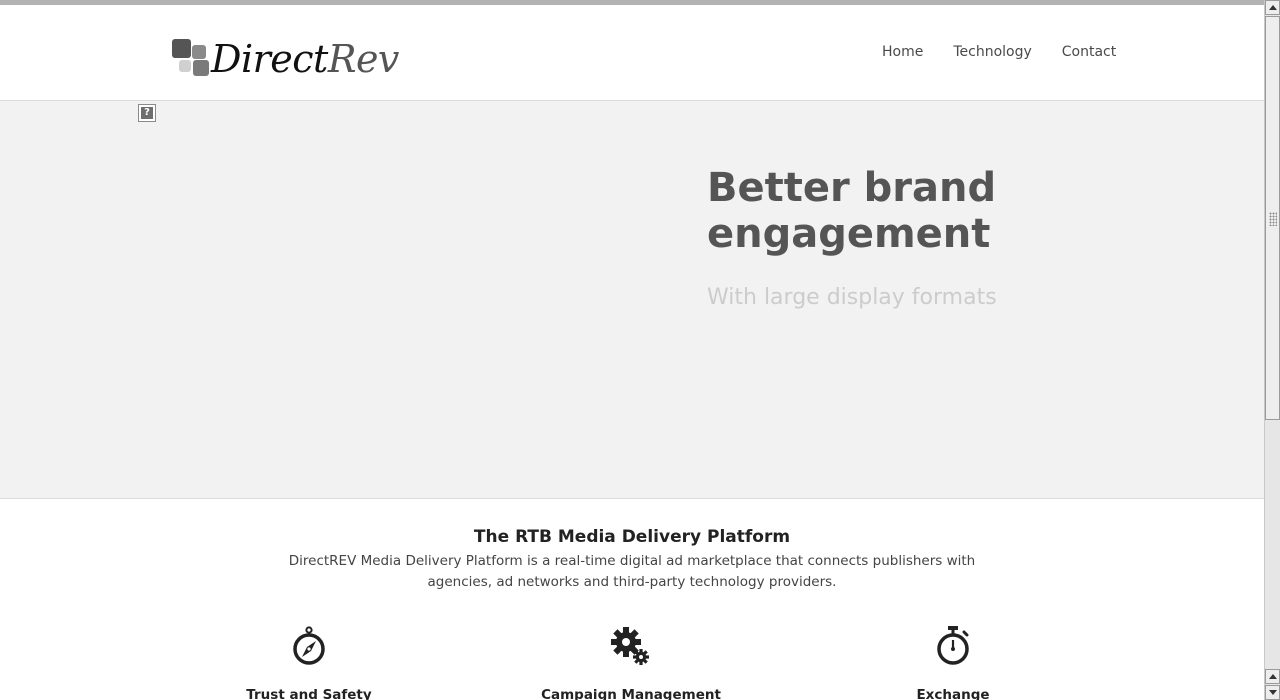 This screenshot has height=700, width=1280. I want to click on logo-wordmark: DirectRev, so click(305, 59).